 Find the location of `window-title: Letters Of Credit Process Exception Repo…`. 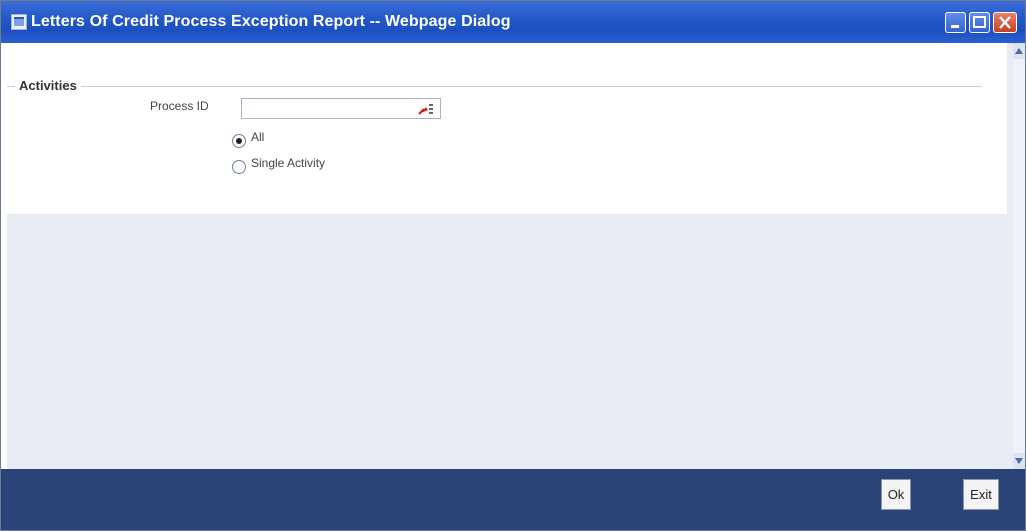

window-title: Letters Of Credit Process Exception Repo… is located at coordinates (271, 21).